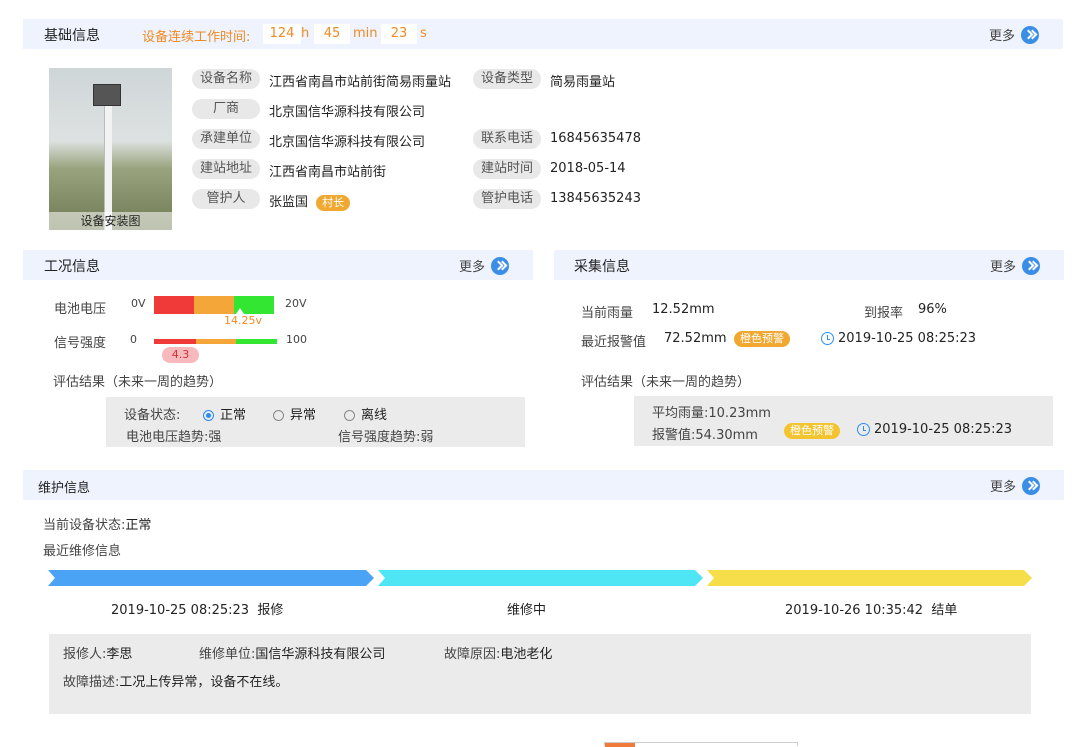 The height and width of the screenshot is (747, 1072). I want to click on uptime-s-unit: s, so click(423, 33).